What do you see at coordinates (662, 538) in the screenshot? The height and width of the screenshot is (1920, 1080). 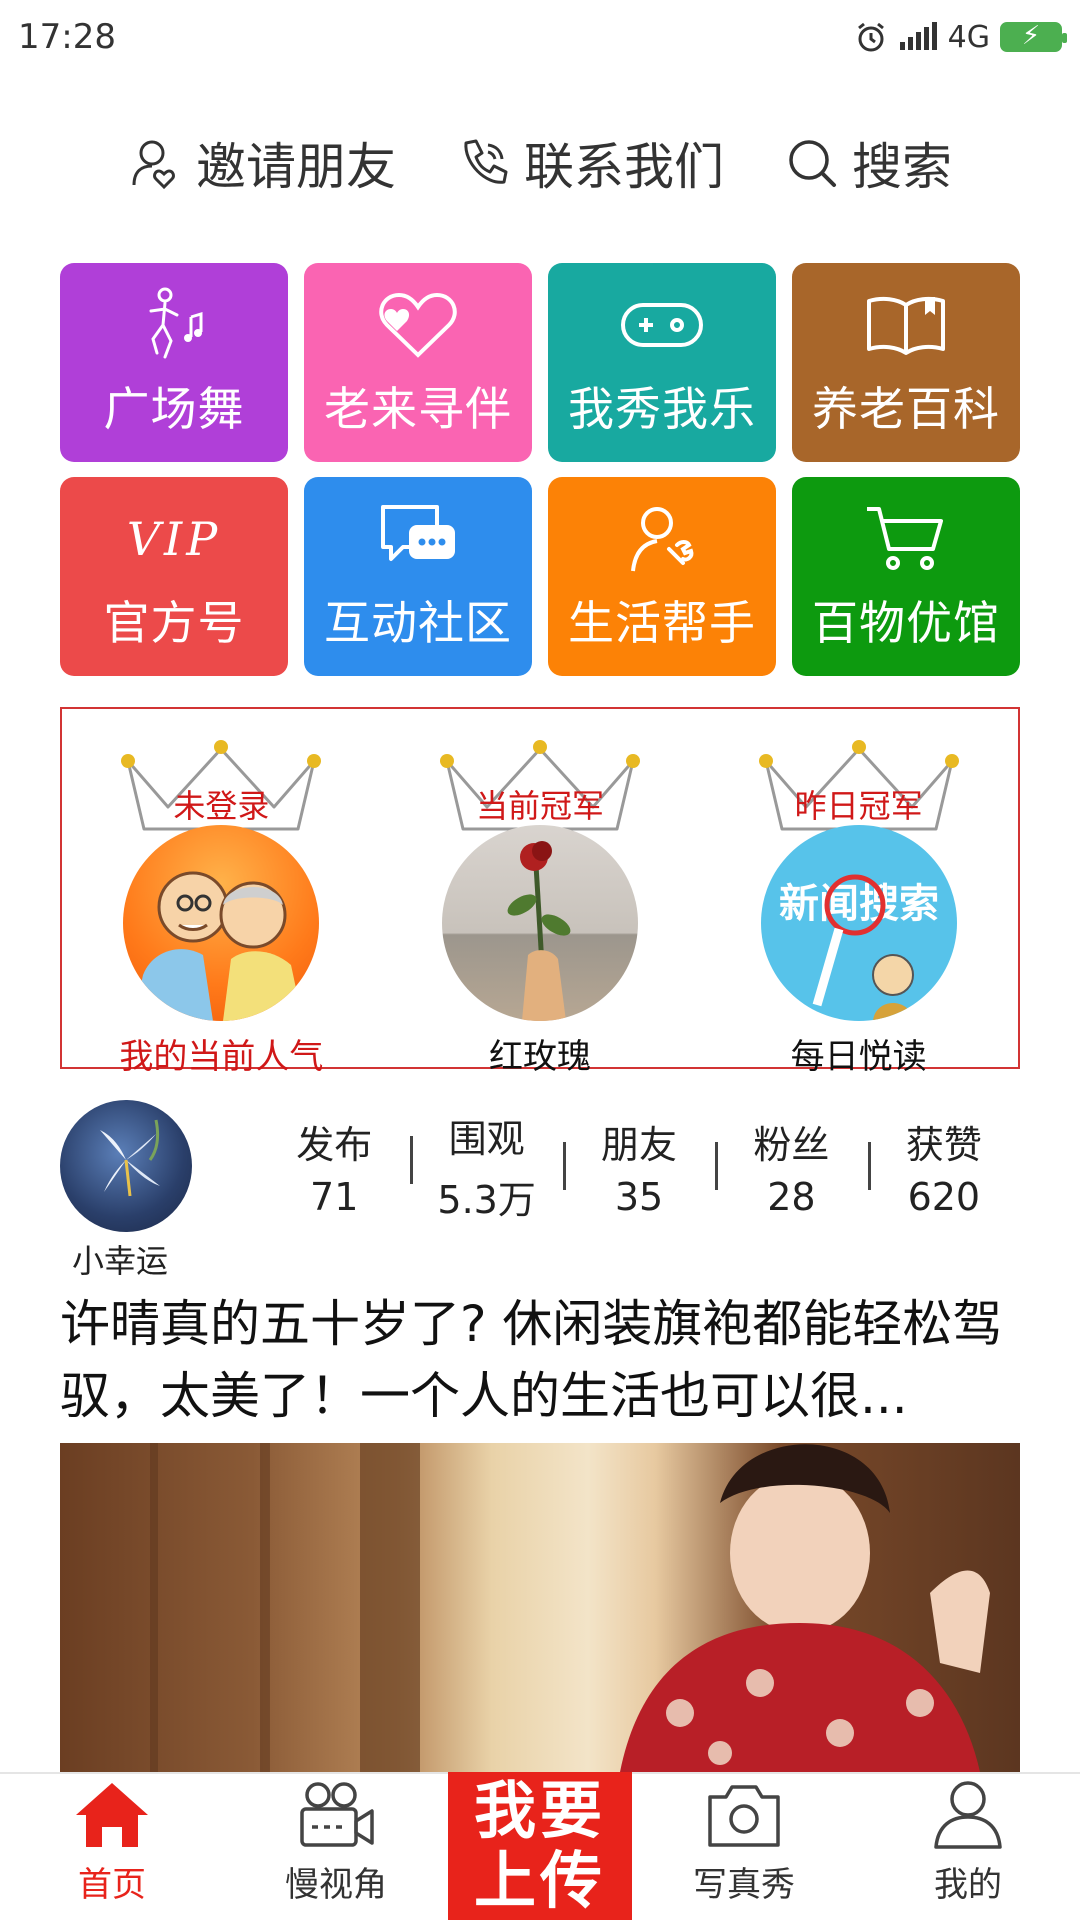 I see `helper-icon` at bounding box center [662, 538].